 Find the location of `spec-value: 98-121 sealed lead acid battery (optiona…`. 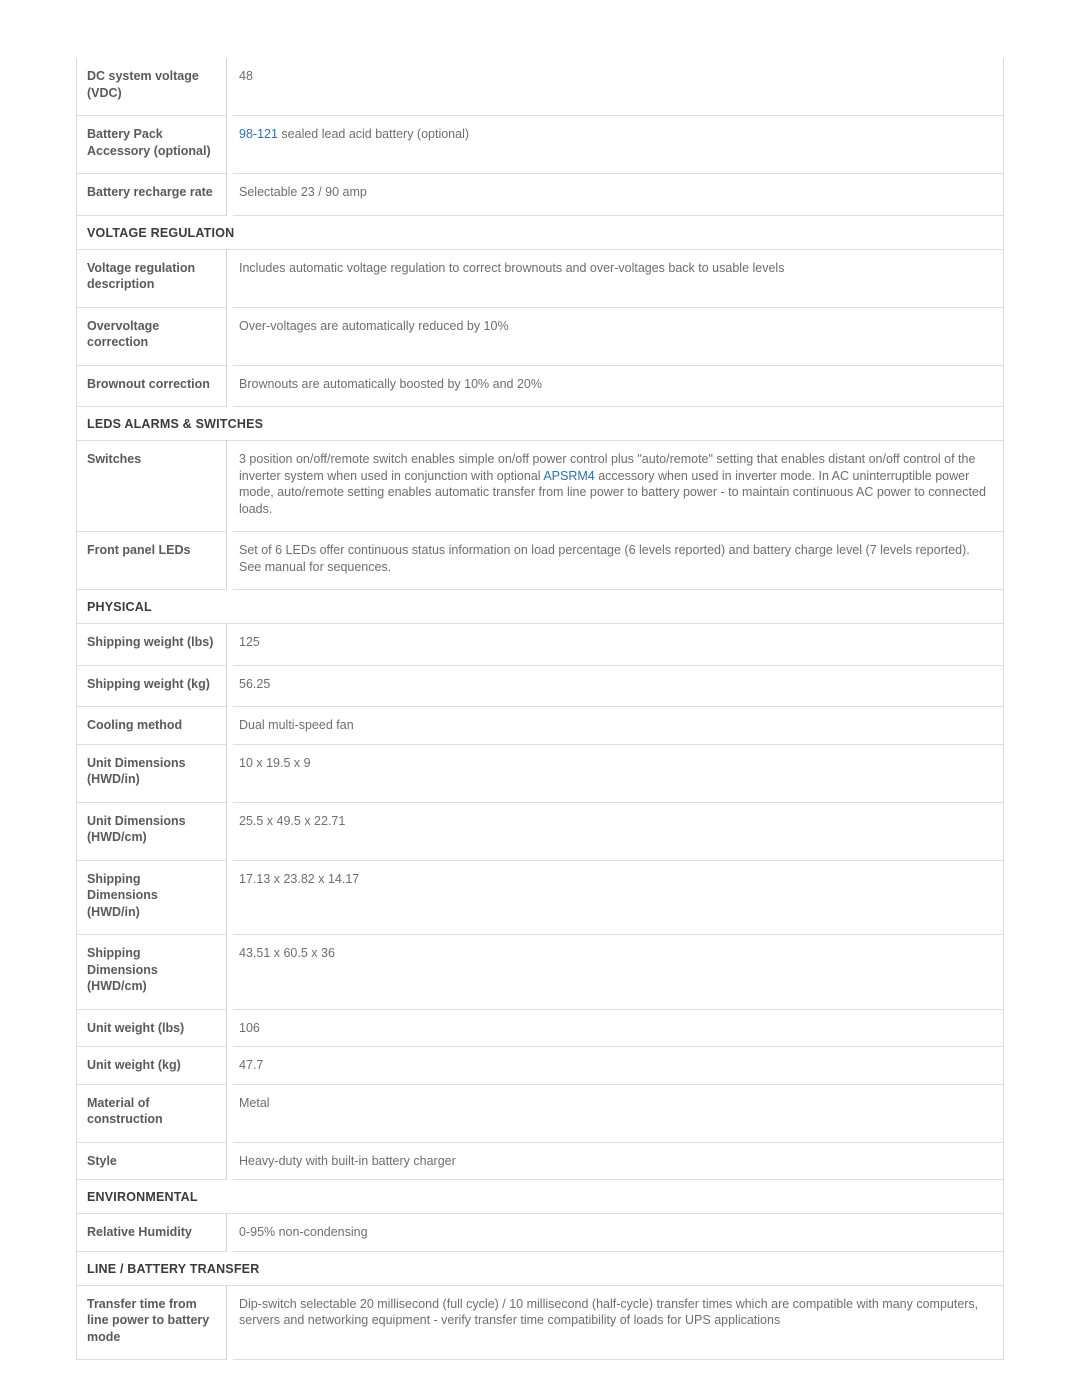

spec-value: 98-121 sealed lead acid battery (optiona… is located at coordinates (618, 145).